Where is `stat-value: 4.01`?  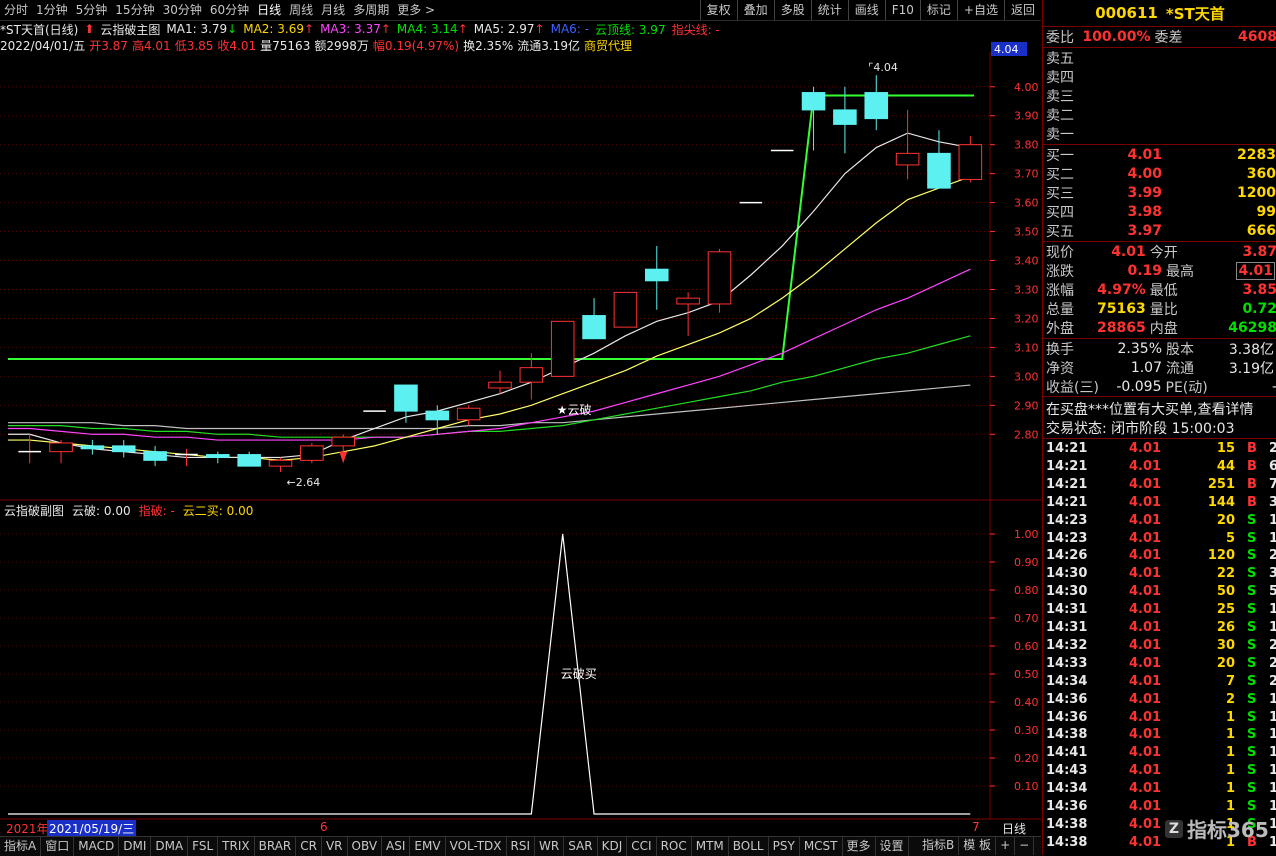
stat-value: 4.01 is located at coordinates (1255, 270).